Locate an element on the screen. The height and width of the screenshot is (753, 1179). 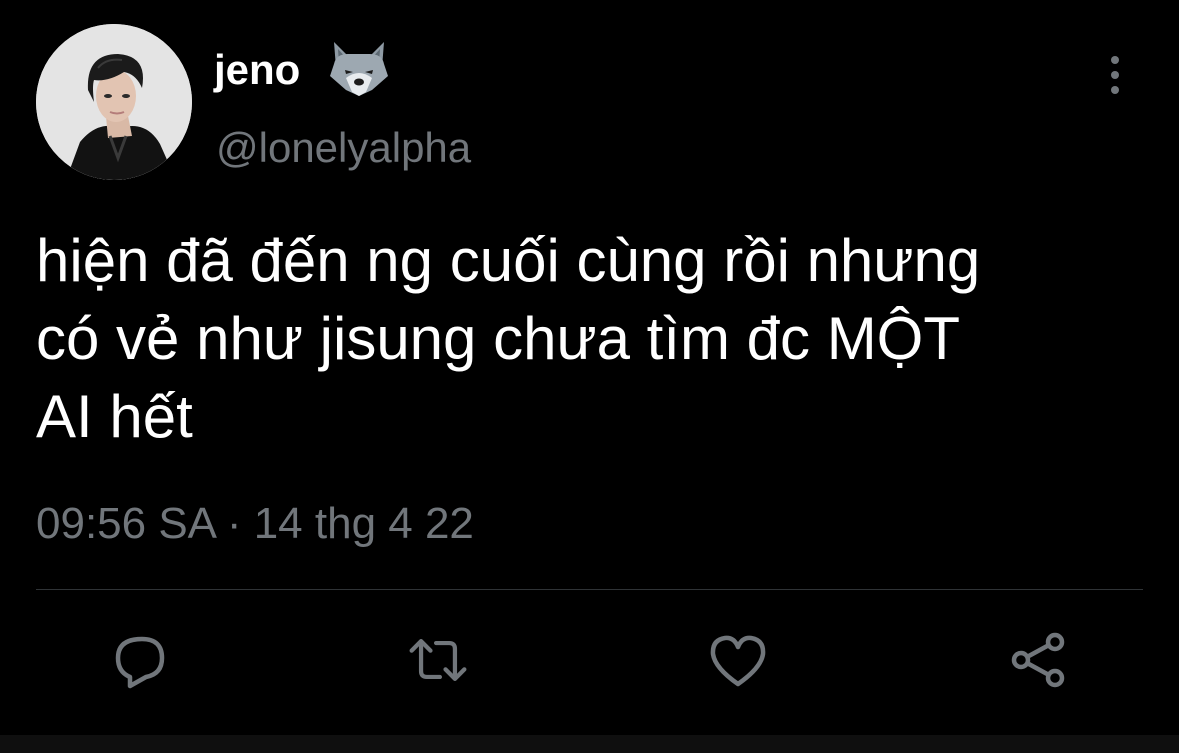
action-bar is located at coordinates (589, 660).